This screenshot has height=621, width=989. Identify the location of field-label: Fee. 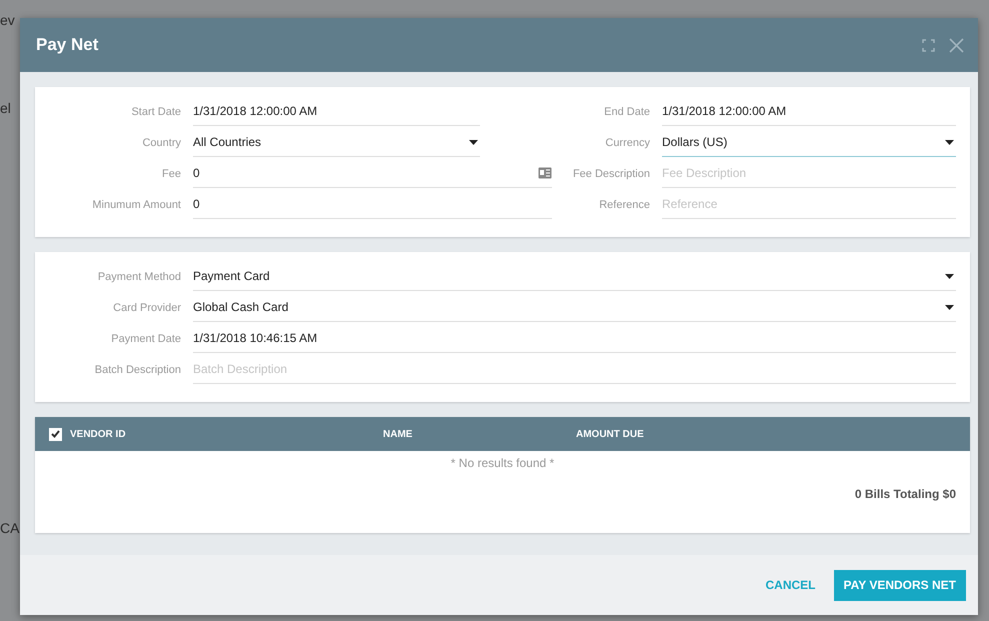
(171, 175).